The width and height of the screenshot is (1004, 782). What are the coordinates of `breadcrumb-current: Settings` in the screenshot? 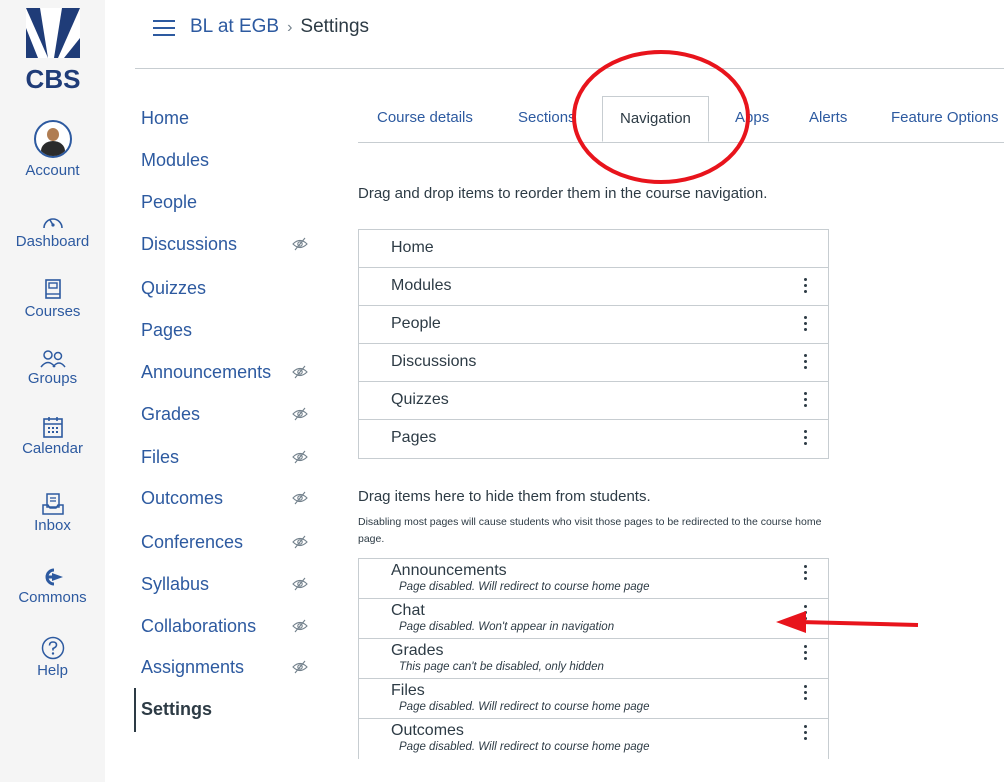 It's located at (335, 26).